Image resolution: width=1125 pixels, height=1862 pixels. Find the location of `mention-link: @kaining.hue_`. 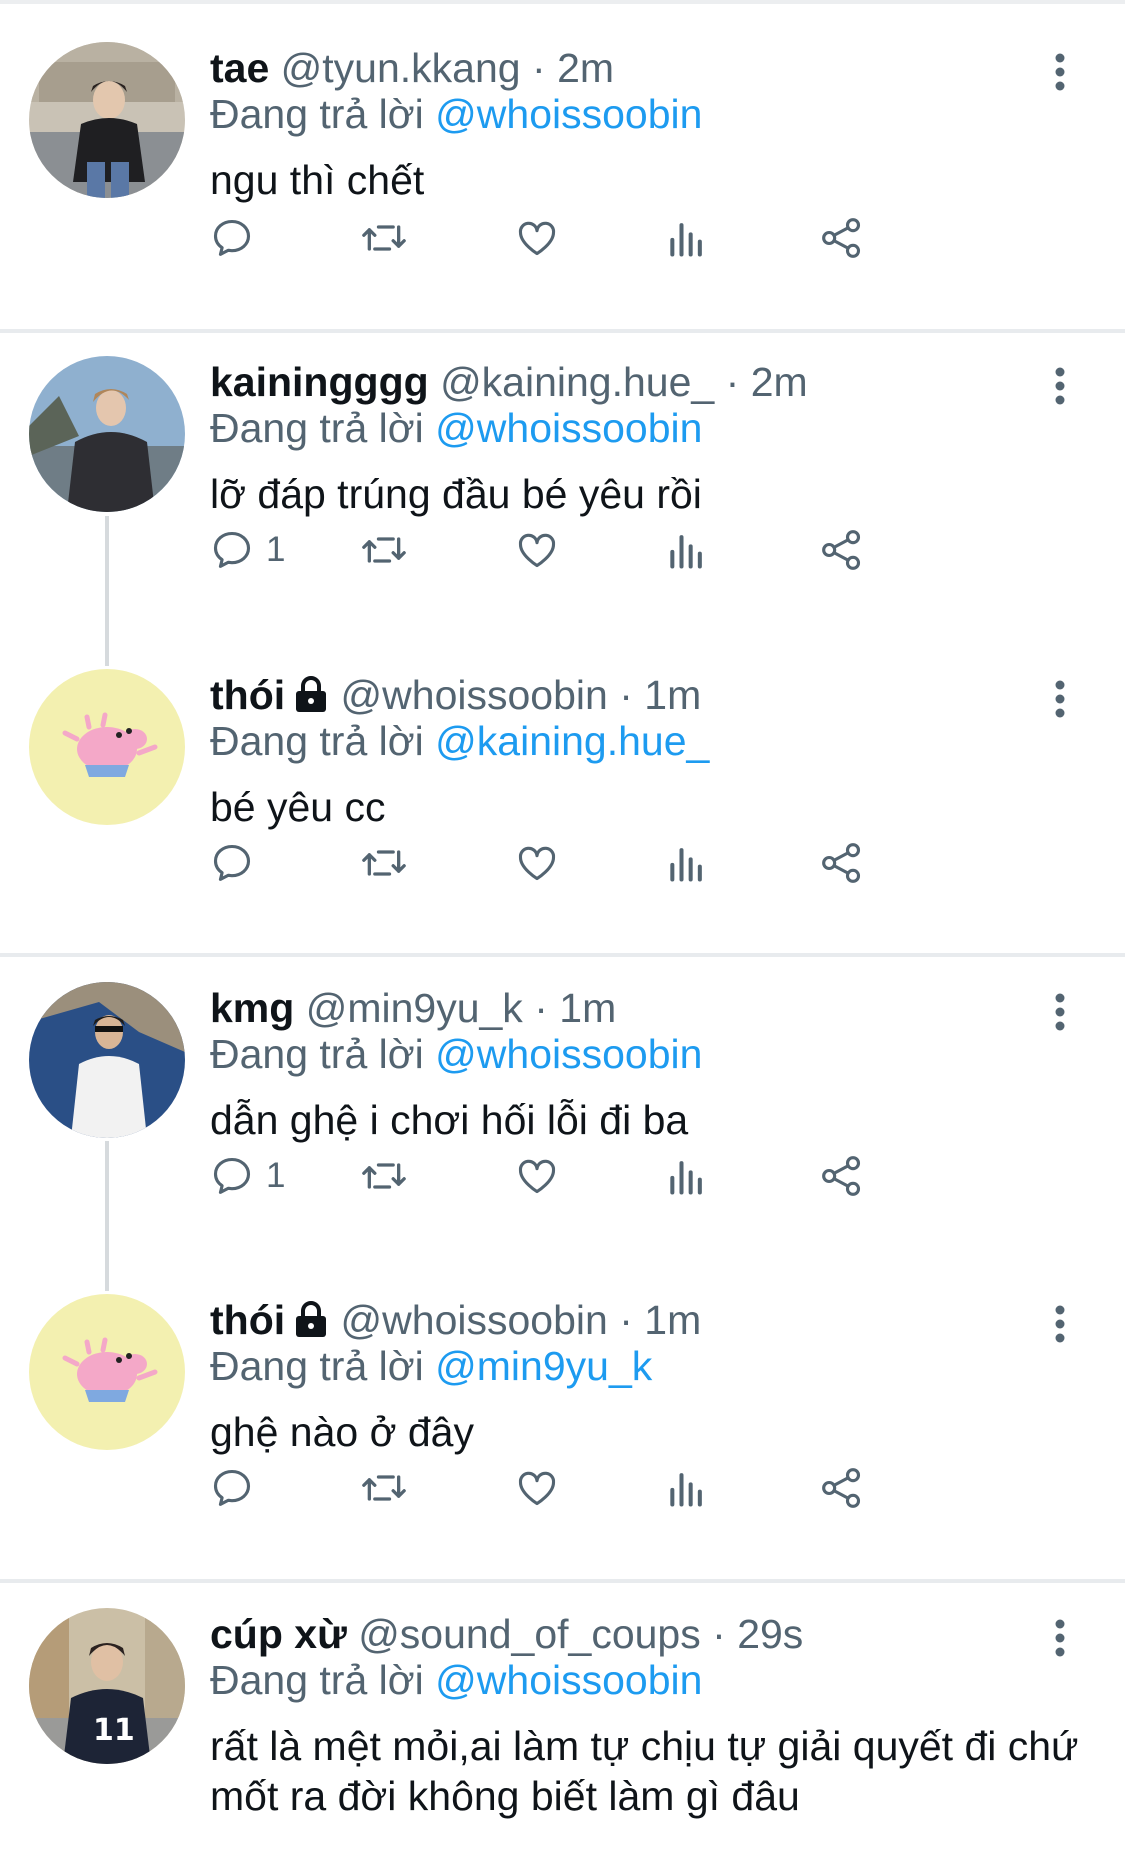

mention-link: @kaining.hue_ is located at coordinates (572, 741).